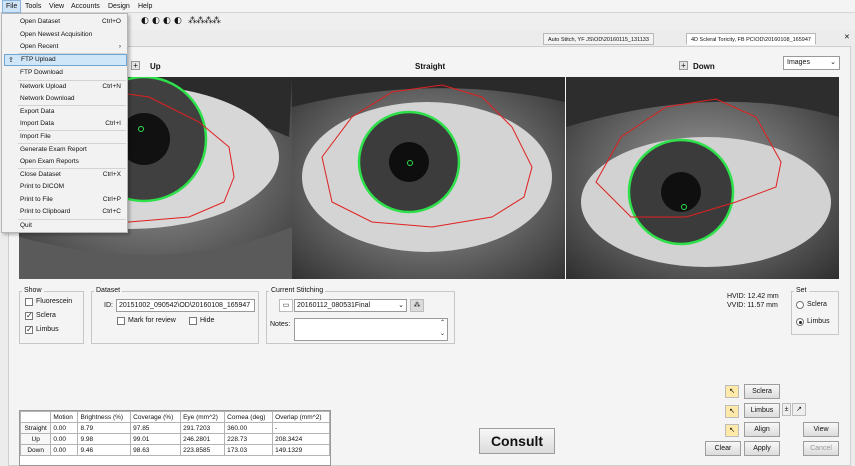  Describe the element at coordinates (442, 334) in the screenshot. I see `scroll-down-icon: ⌄` at that location.